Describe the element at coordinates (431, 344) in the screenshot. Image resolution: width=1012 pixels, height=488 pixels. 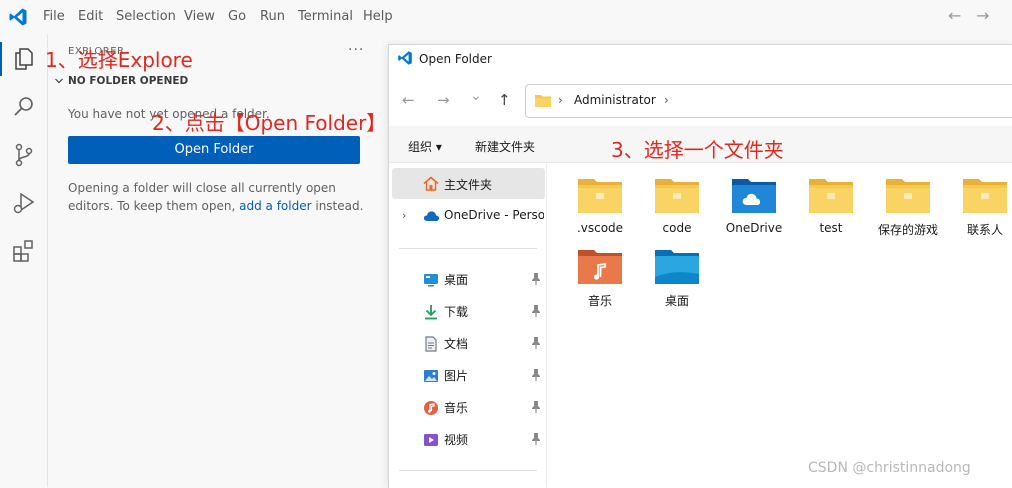
I see `document-icon` at that location.